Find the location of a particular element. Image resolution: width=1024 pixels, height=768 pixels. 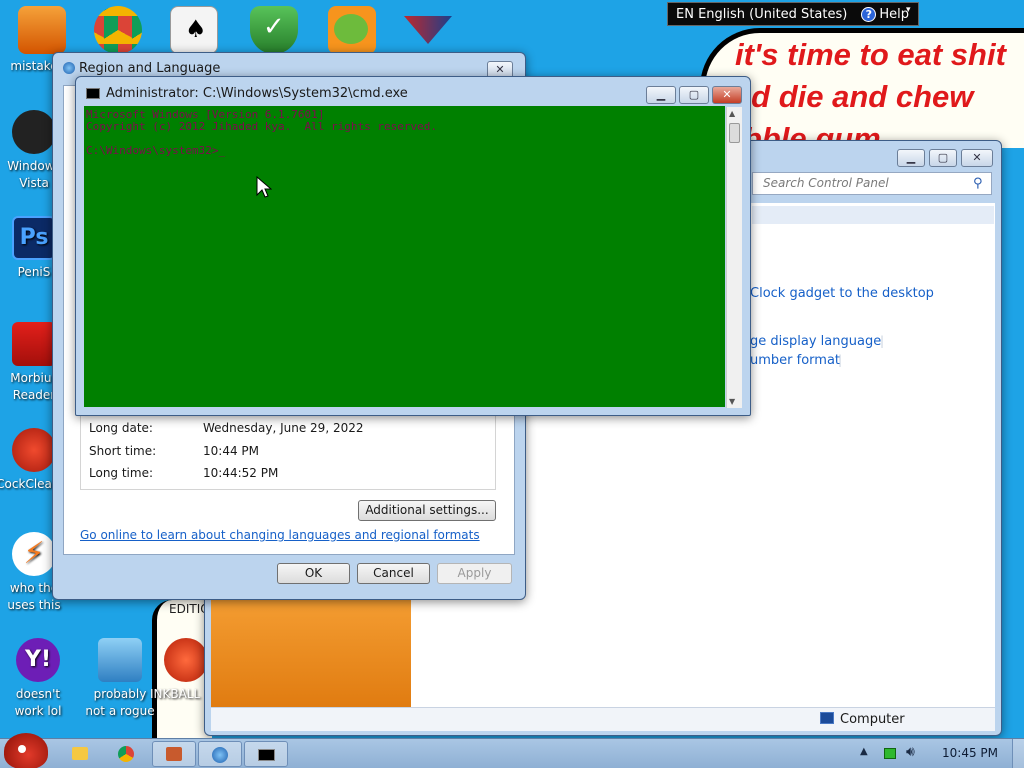

close-button: ✕ is located at coordinates (977, 158).